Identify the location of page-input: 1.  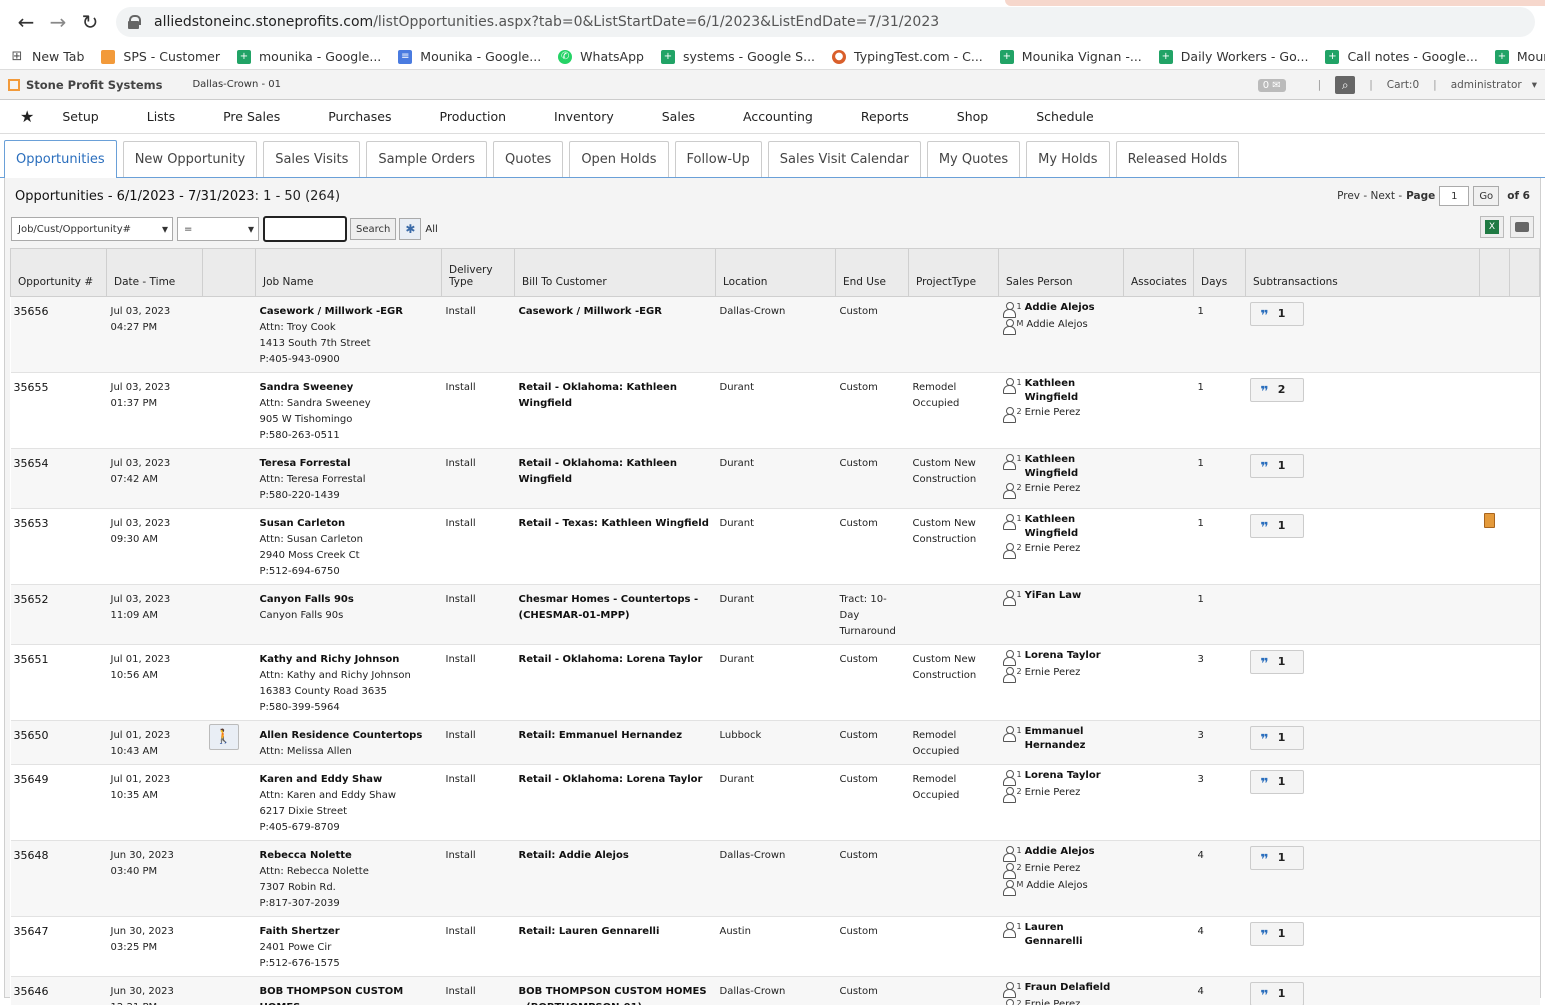
(1454, 196).